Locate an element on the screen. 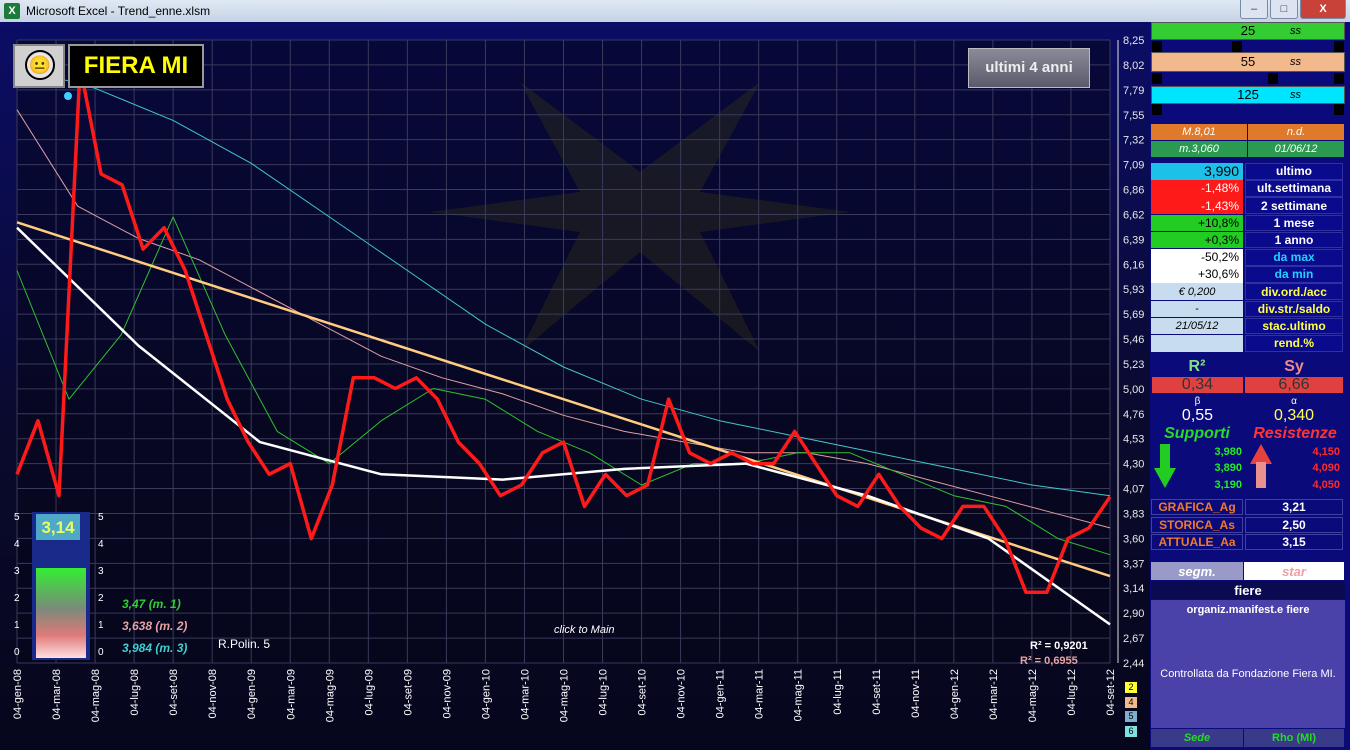  slider-2-left-handle is located at coordinates (1157, 78).